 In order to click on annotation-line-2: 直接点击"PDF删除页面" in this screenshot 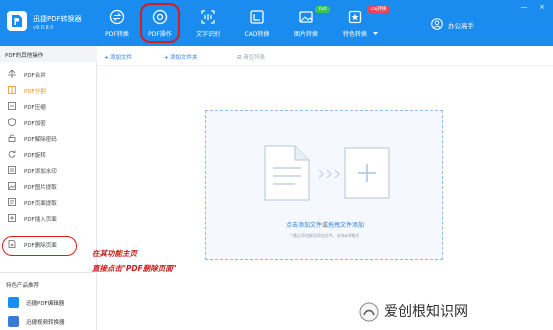, I will do `click(134, 268)`.